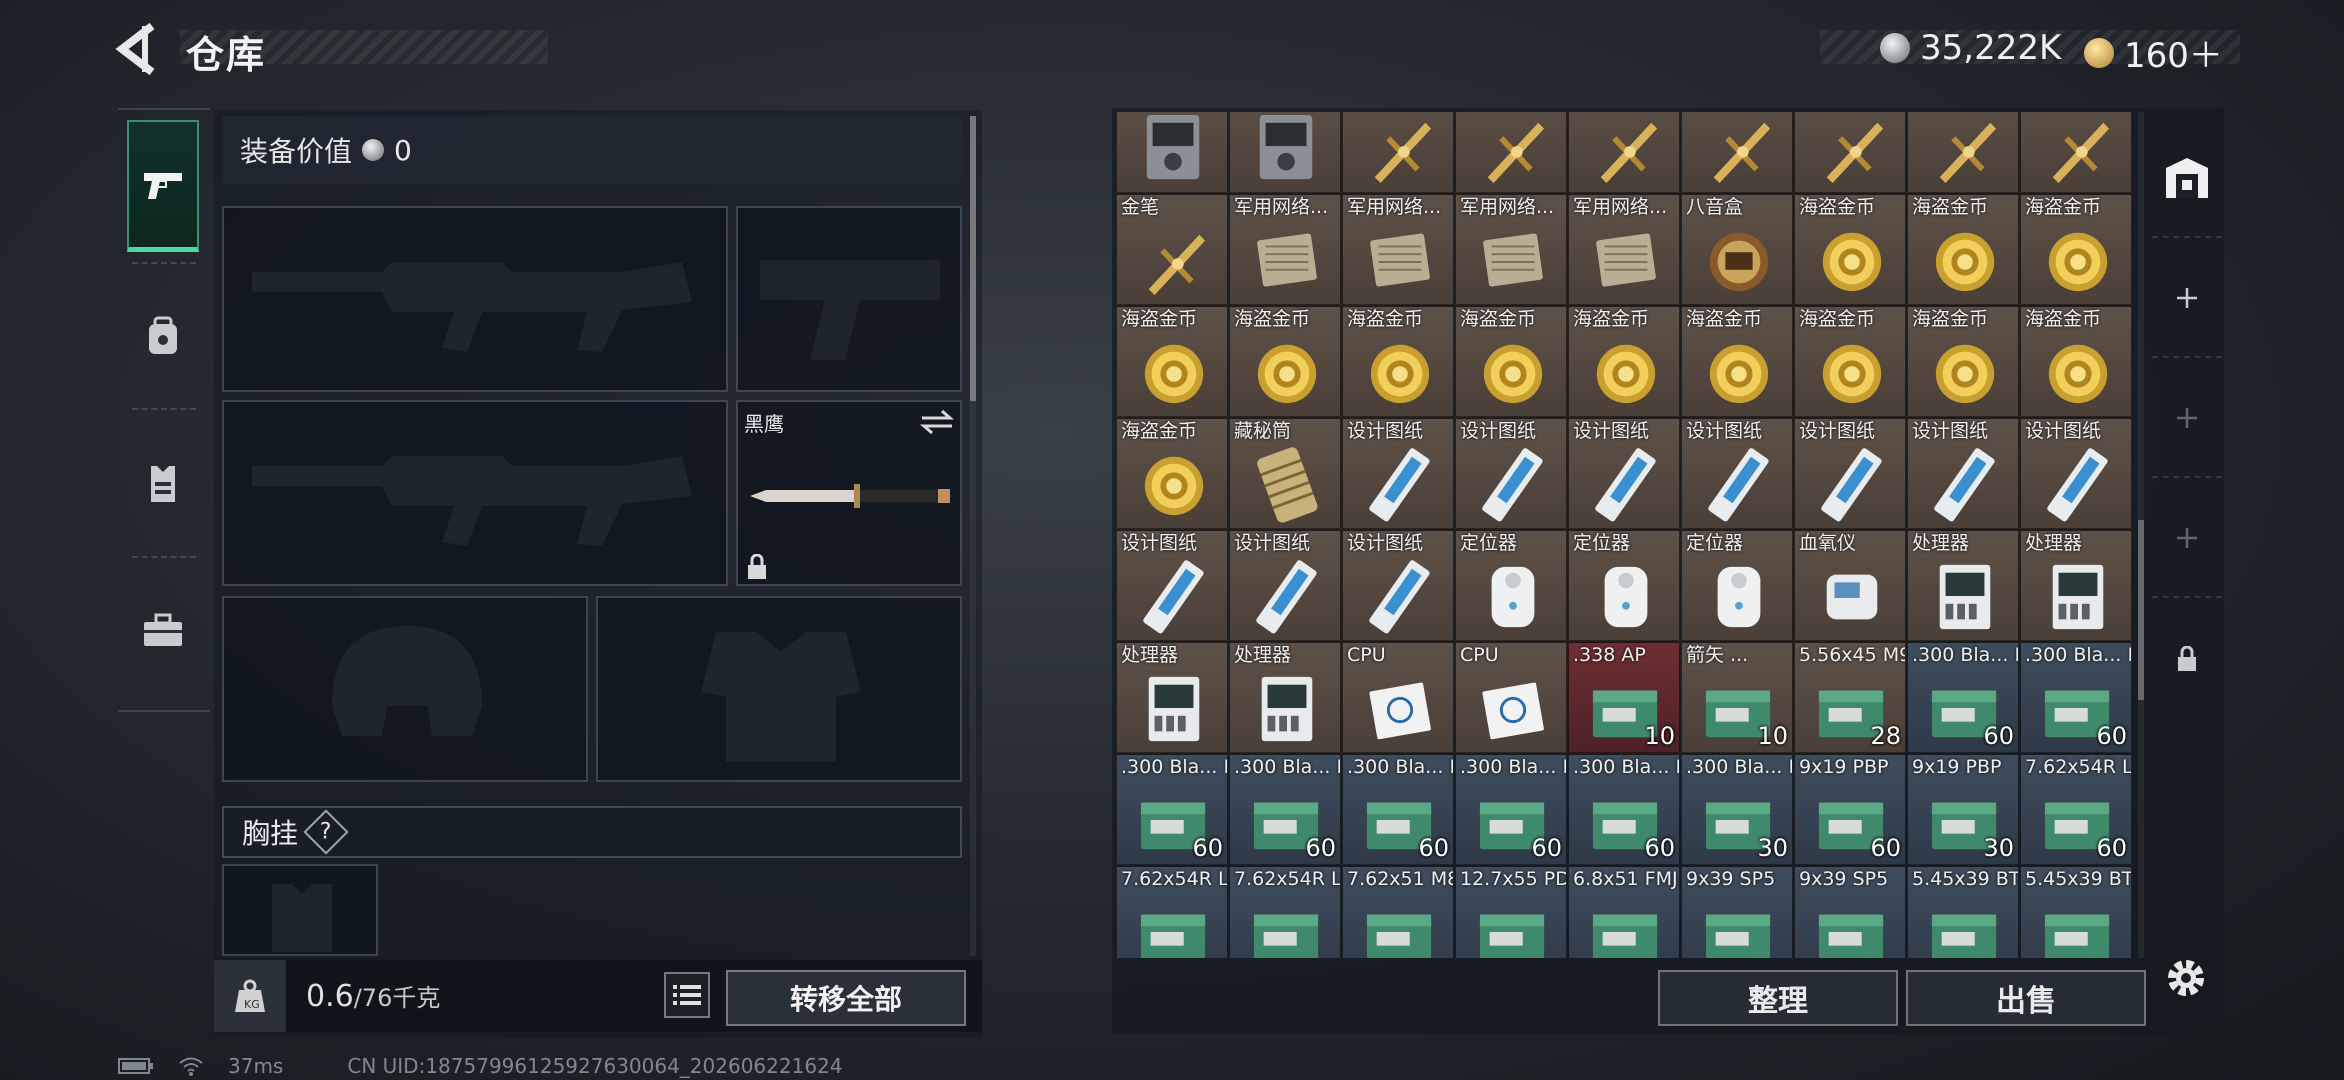 The width and height of the screenshot is (2344, 1080). I want to click on melee-slot: 黑鹰, so click(849, 493).